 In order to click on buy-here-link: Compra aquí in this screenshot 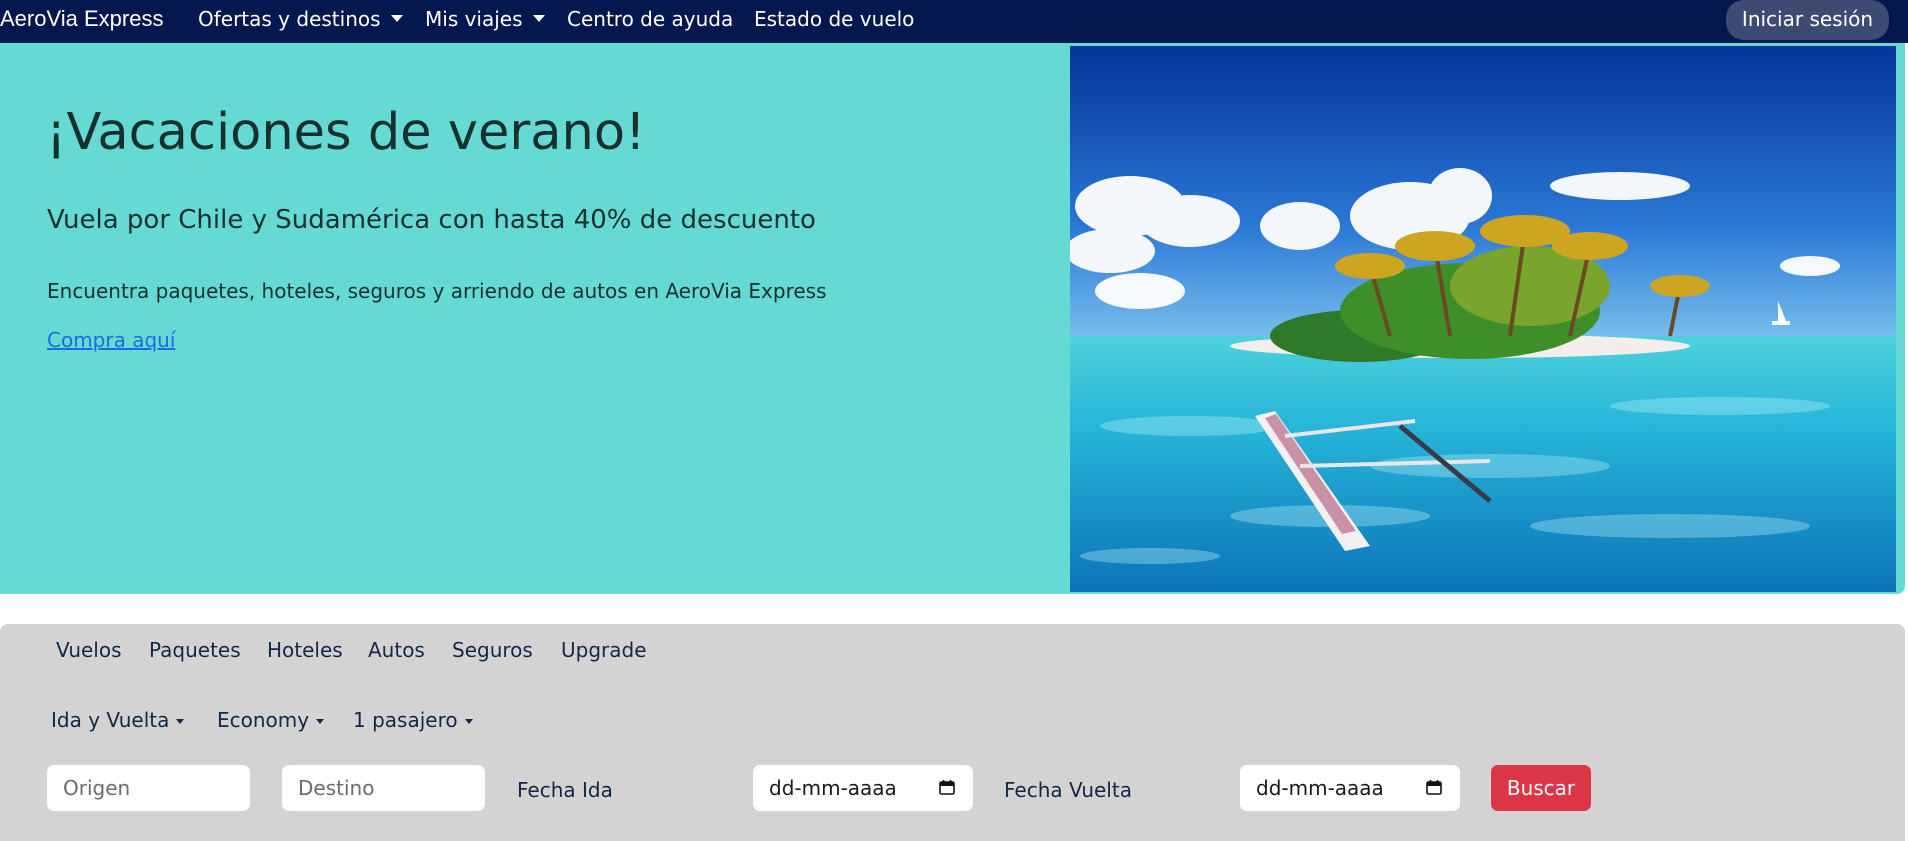, I will do `click(111, 340)`.